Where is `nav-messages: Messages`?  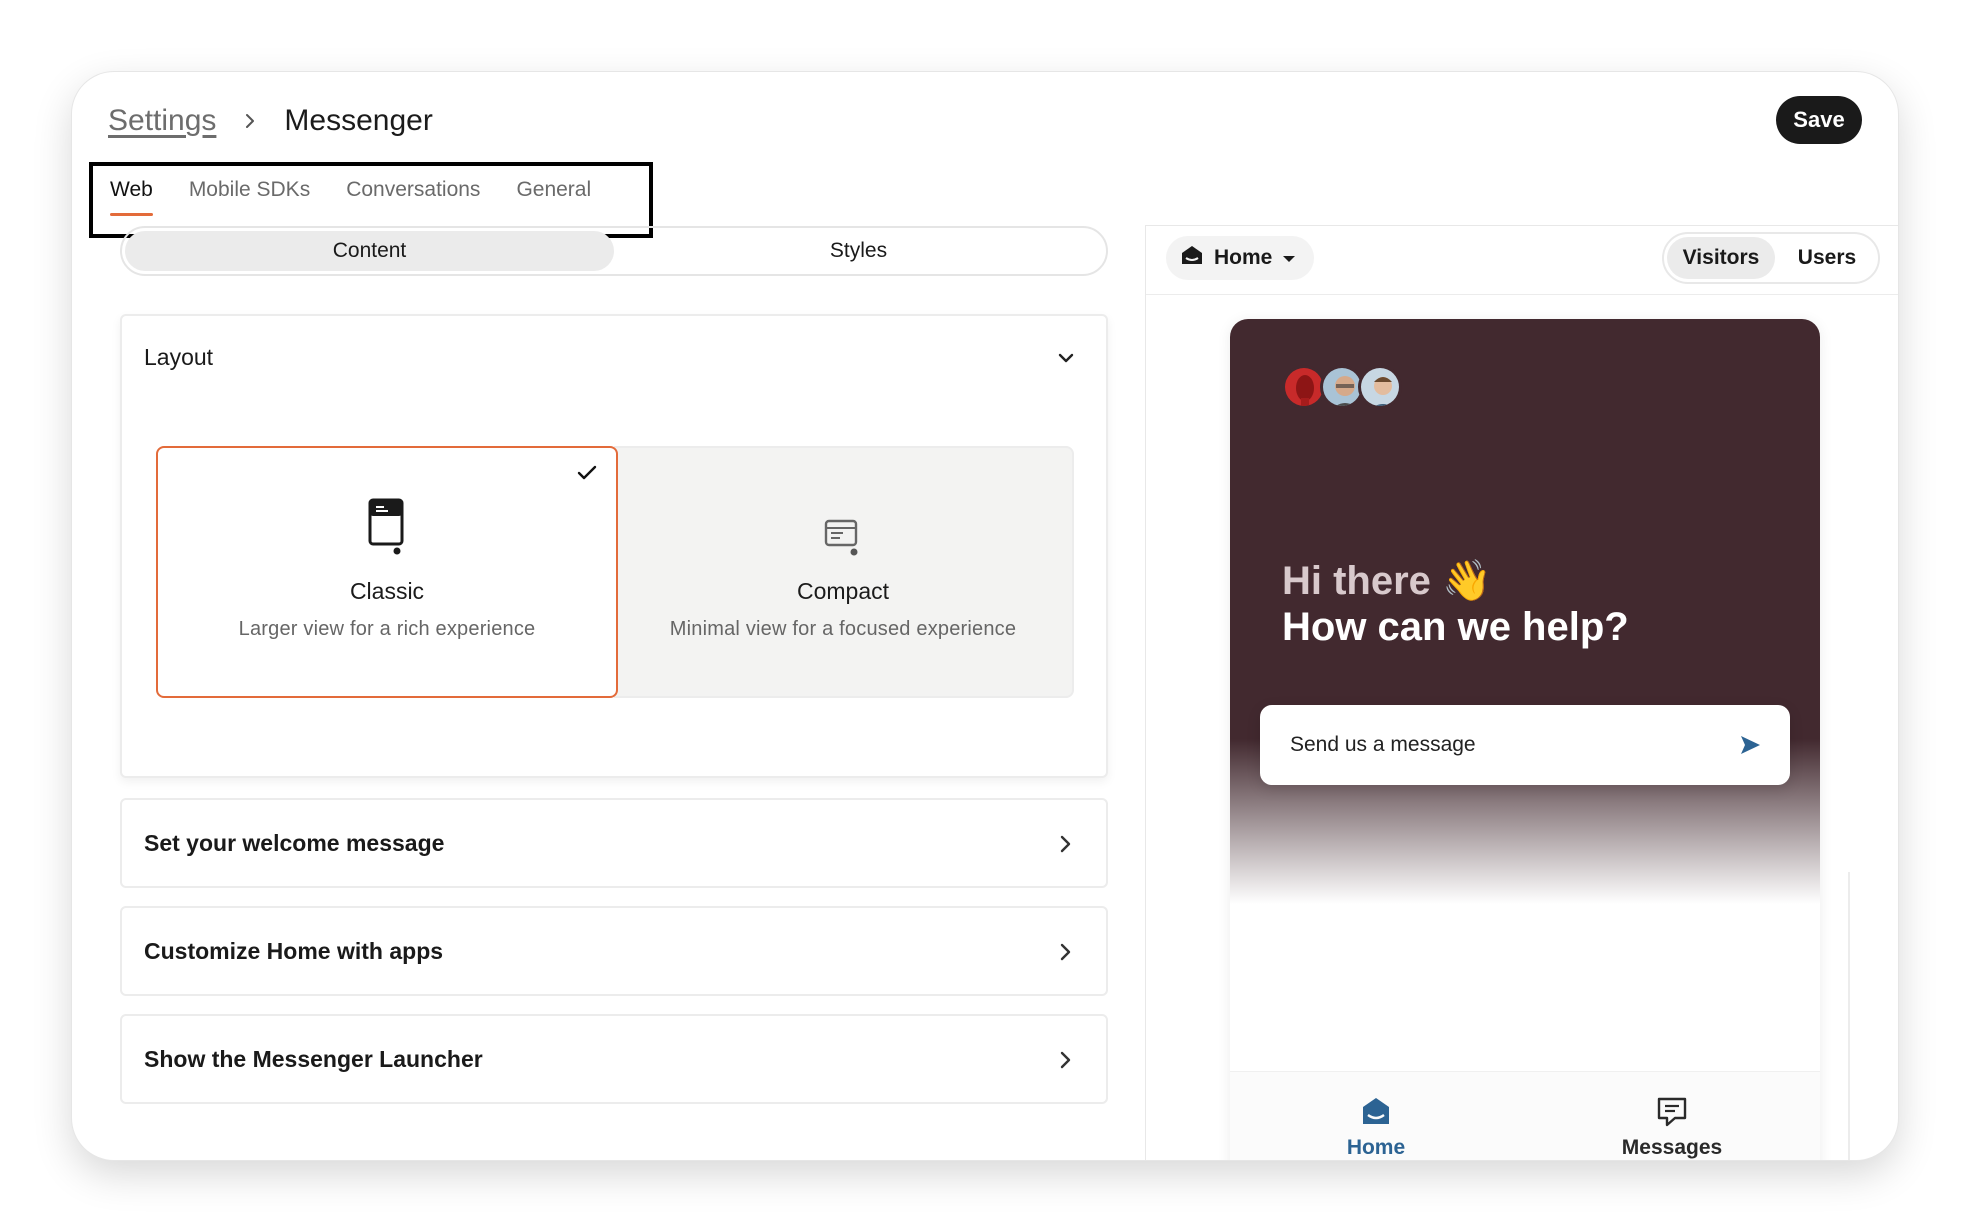
nav-messages: Messages is located at coordinates (1672, 1127).